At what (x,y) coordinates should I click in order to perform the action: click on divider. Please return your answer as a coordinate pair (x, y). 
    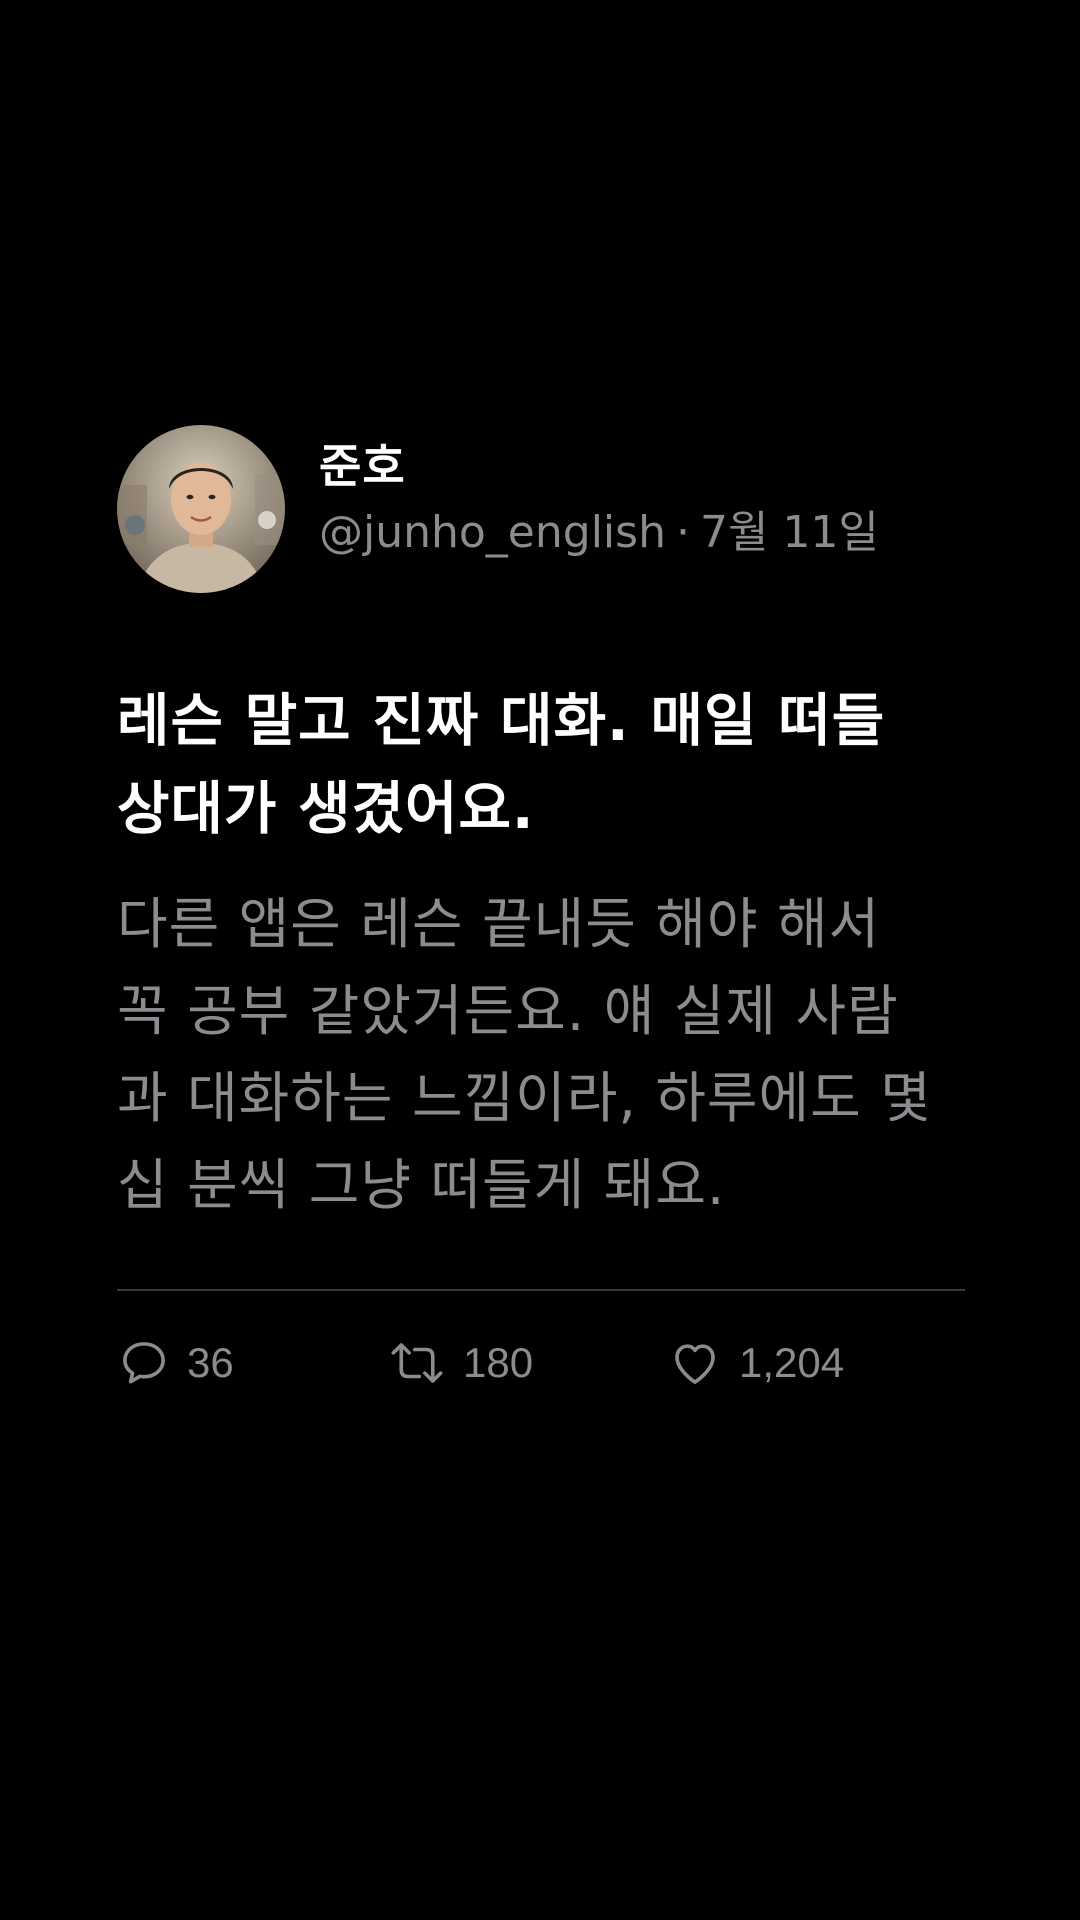
    Looking at the image, I should click on (541, 1290).